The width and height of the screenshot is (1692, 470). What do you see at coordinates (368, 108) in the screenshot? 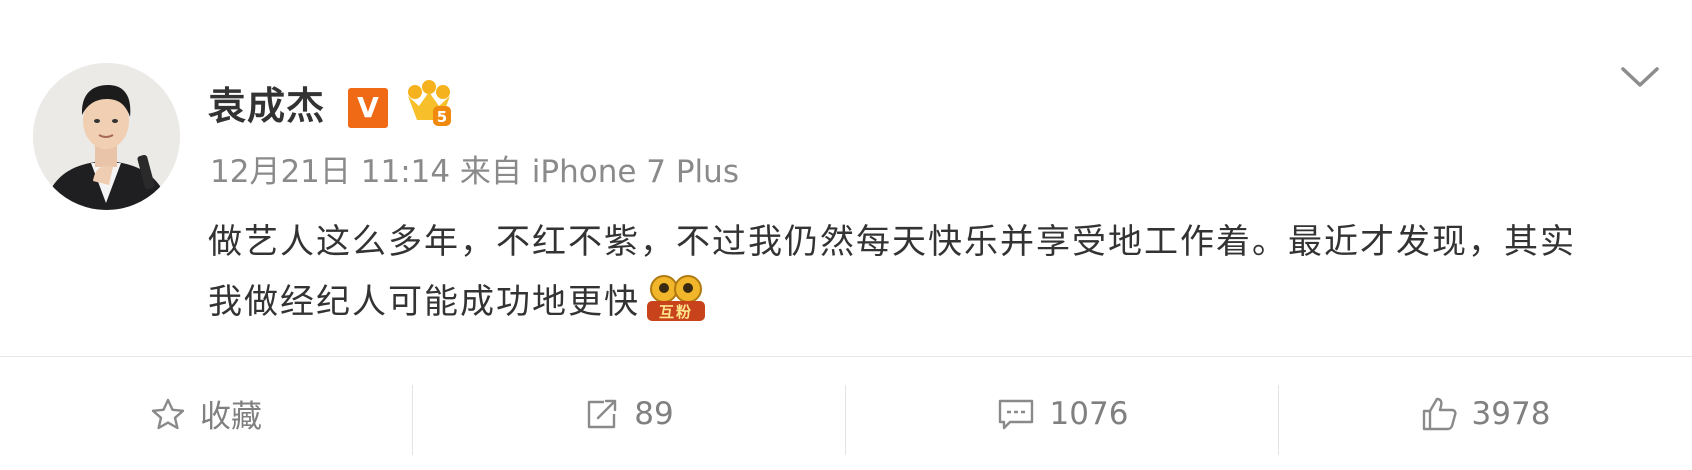
I see `verified-badge: V` at bounding box center [368, 108].